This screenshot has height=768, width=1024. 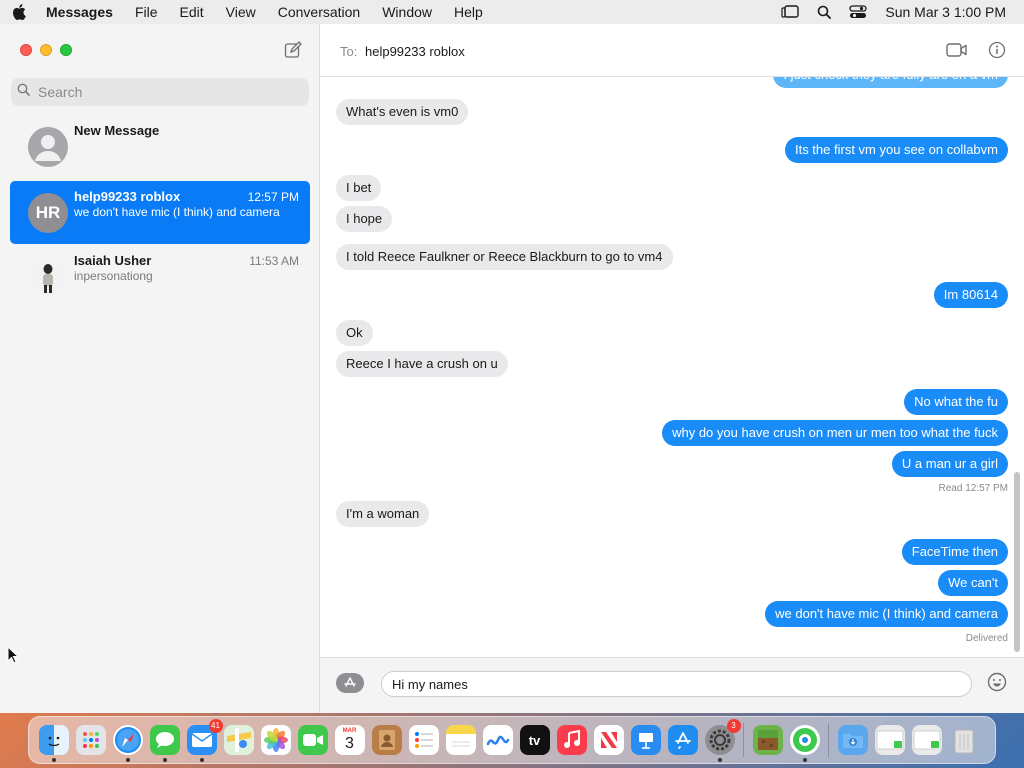 I want to click on message-input, so click(x=676, y=684).